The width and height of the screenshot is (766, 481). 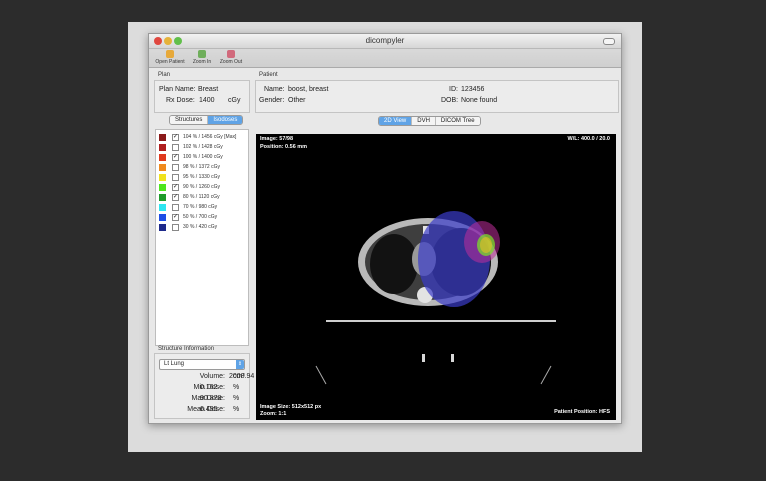 I want to click on isodose-label: 80 % / 1120 cGy, so click(x=201, y=197).